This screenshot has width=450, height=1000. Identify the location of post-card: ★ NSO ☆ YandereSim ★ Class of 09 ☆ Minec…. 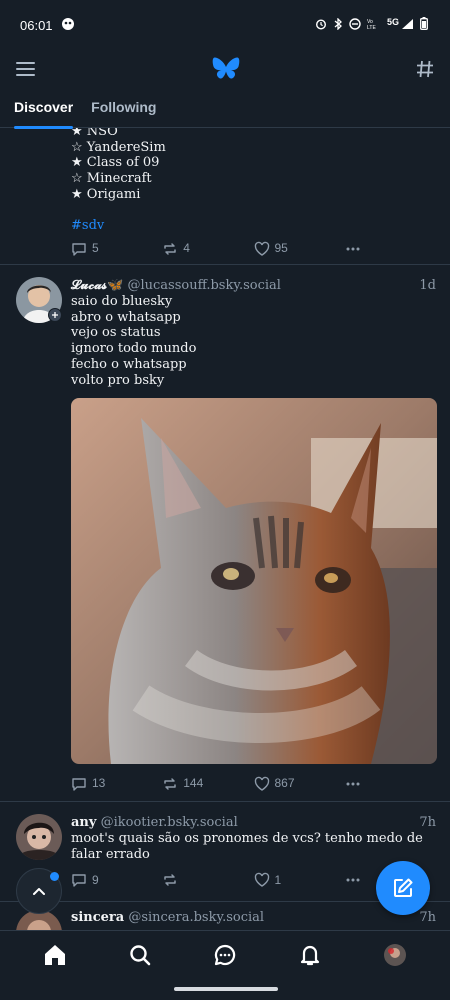
(225, 196).